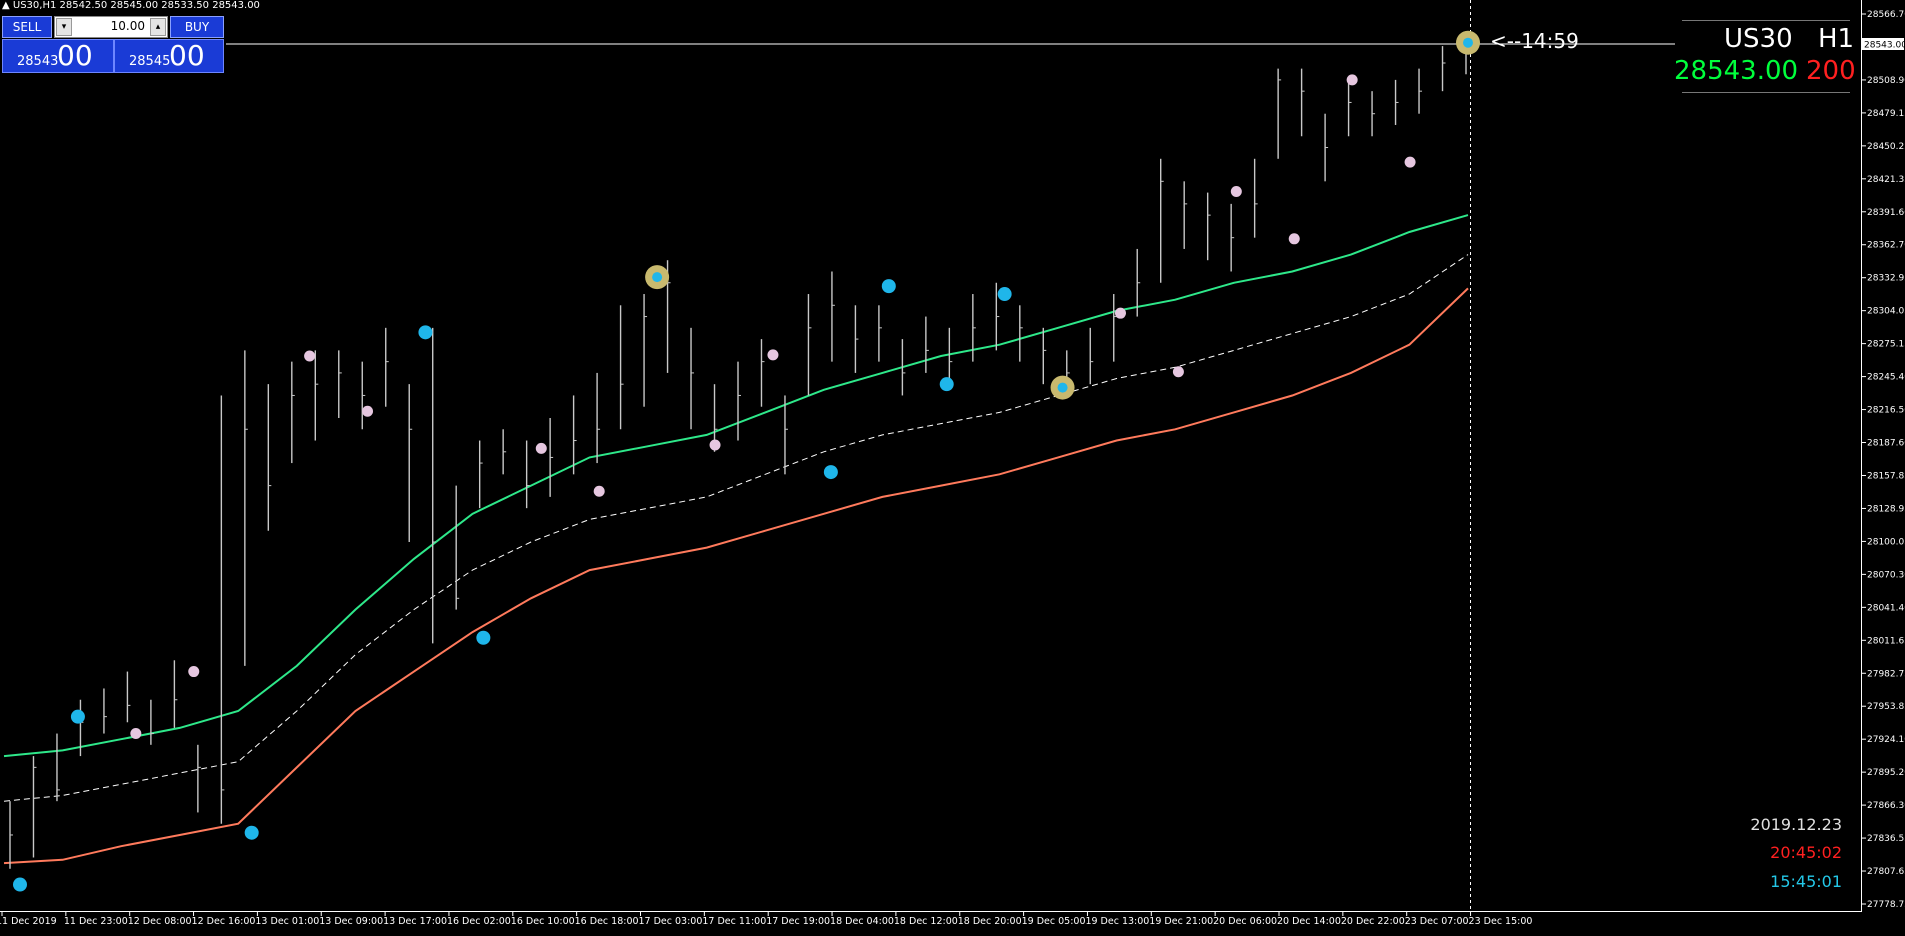 The width and height of the screenshot is (1905, 936). I want to click on price-axis-label: 28187.60, so click(1886, 444).